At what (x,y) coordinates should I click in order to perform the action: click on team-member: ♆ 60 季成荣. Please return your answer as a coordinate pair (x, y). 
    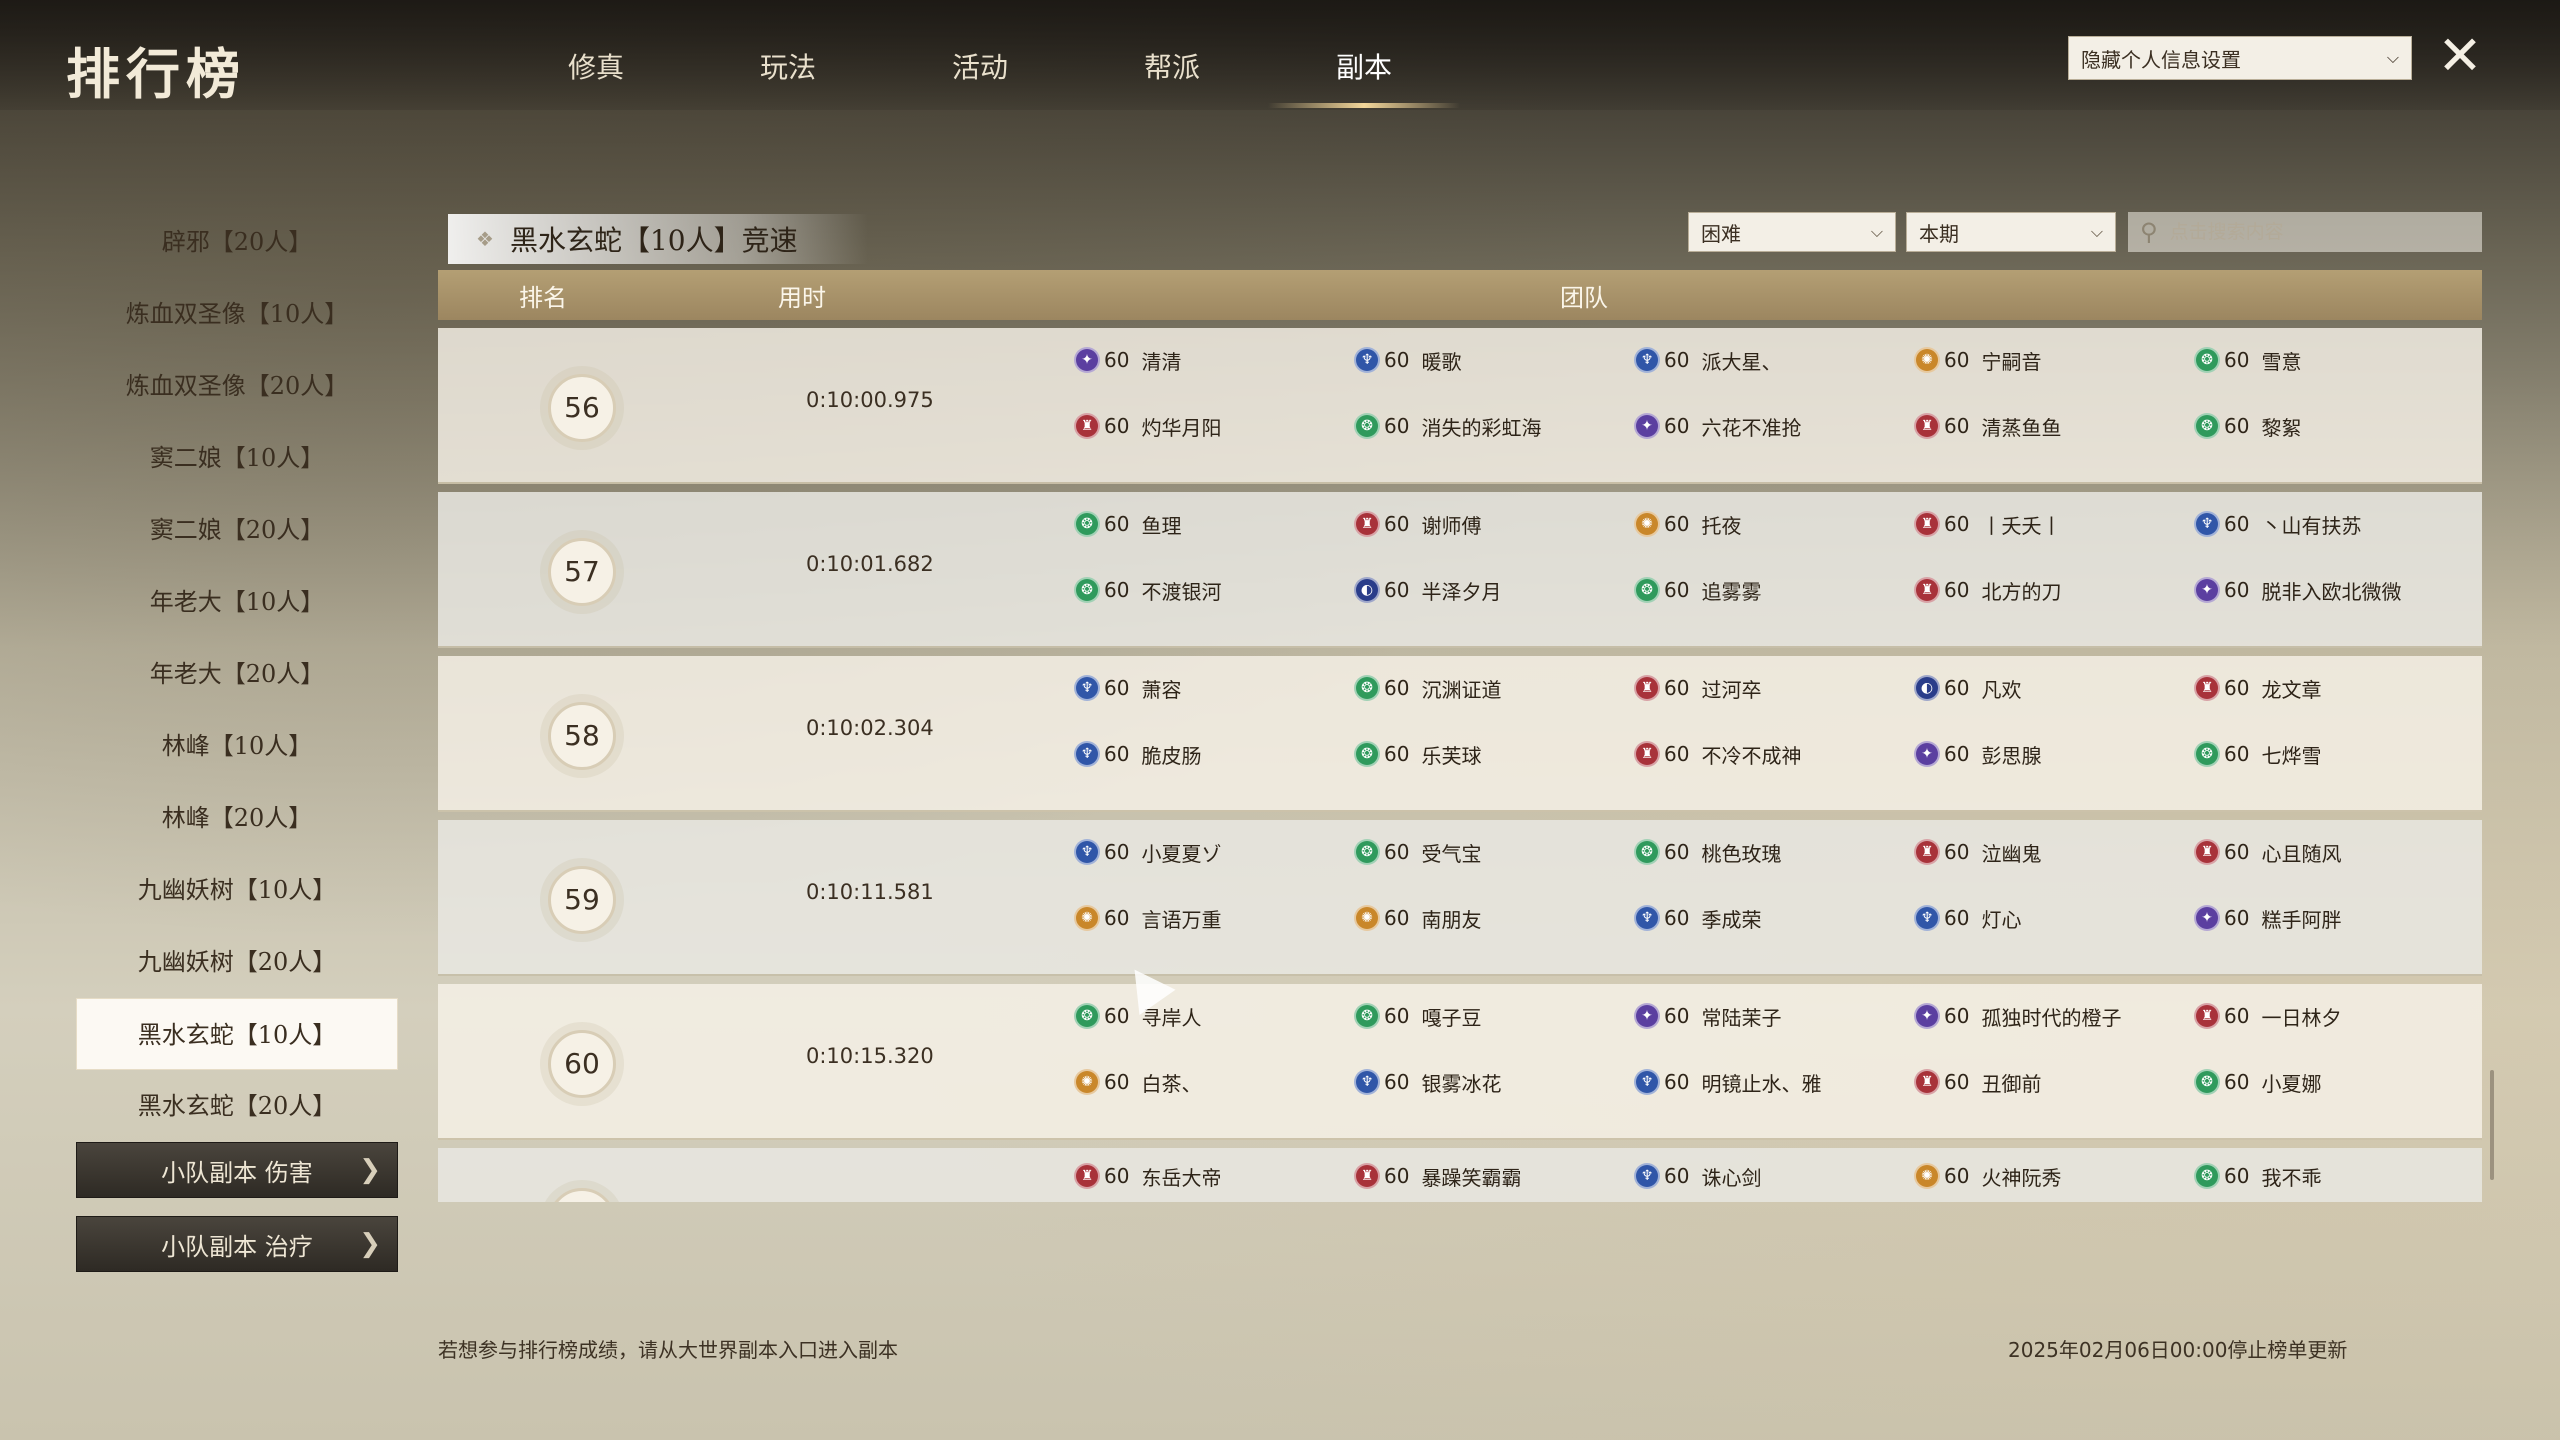
    Looking at the image, I should click on (1774, 918).